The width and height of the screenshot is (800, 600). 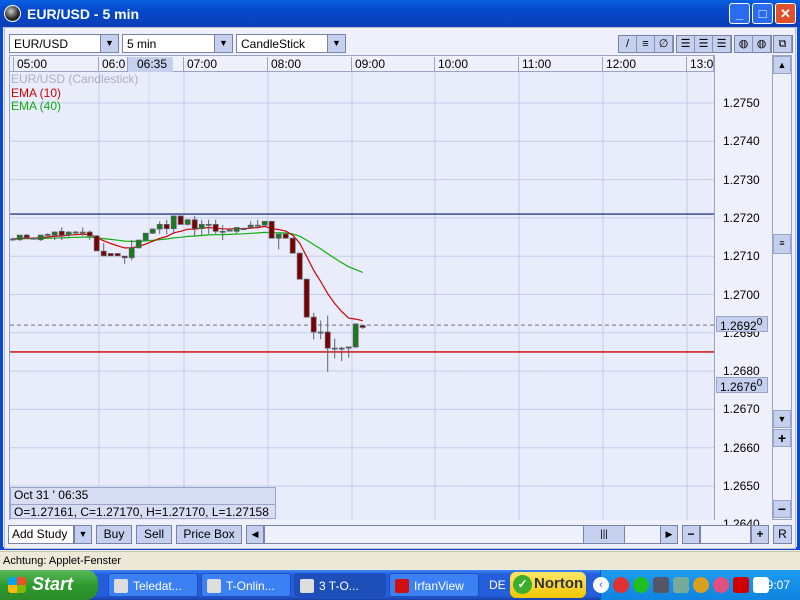 I want to click on messenger-icon, so click(x=681, y=585).